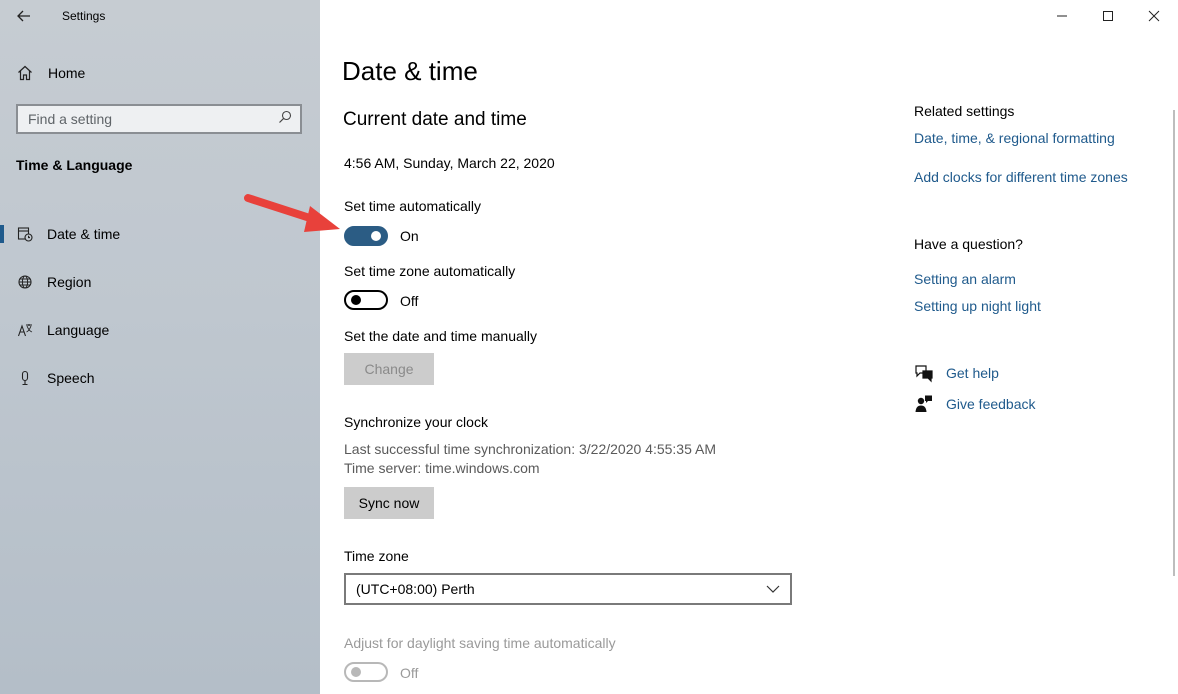  I want to click on night-light-link: Setting up night light, so click(977, 306).